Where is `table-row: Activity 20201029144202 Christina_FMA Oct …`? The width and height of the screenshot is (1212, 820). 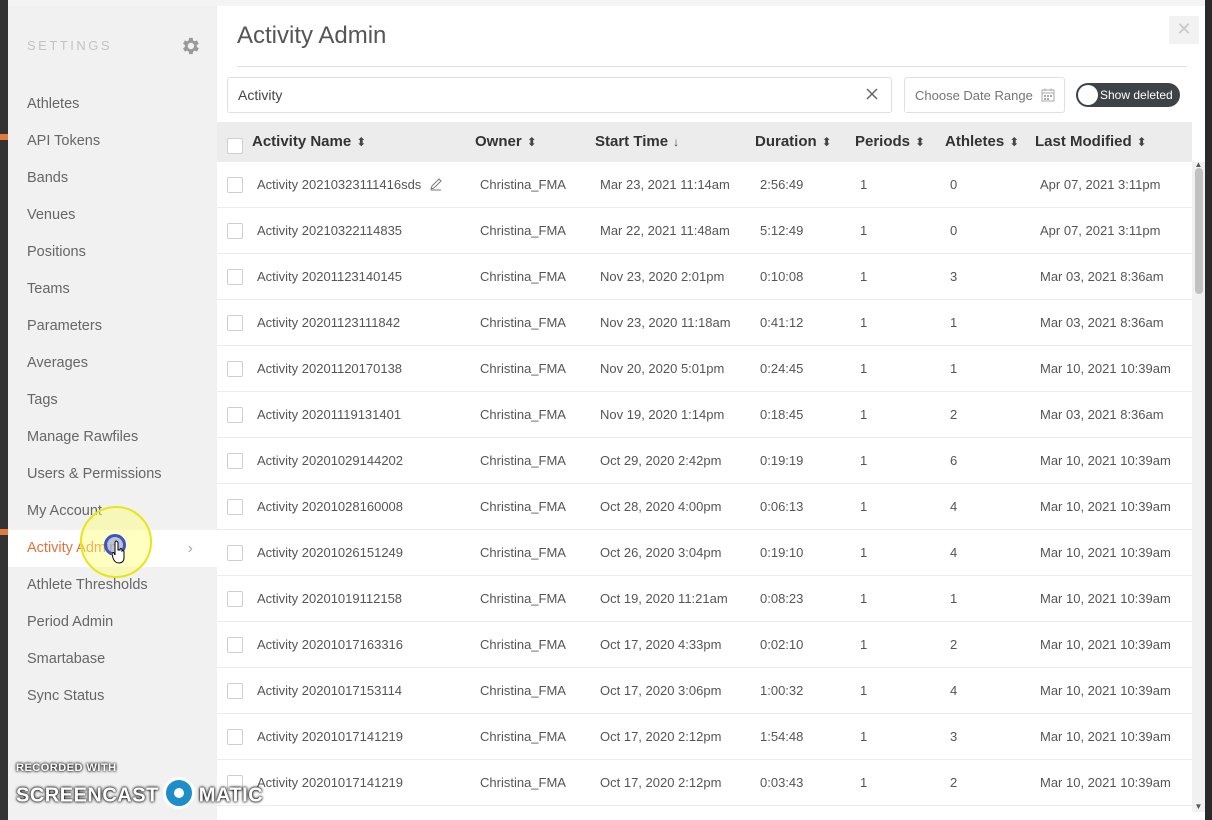 table-row: Activity 20201029144202 Christina_FMA Oct … is located at coordinates (704, 461).